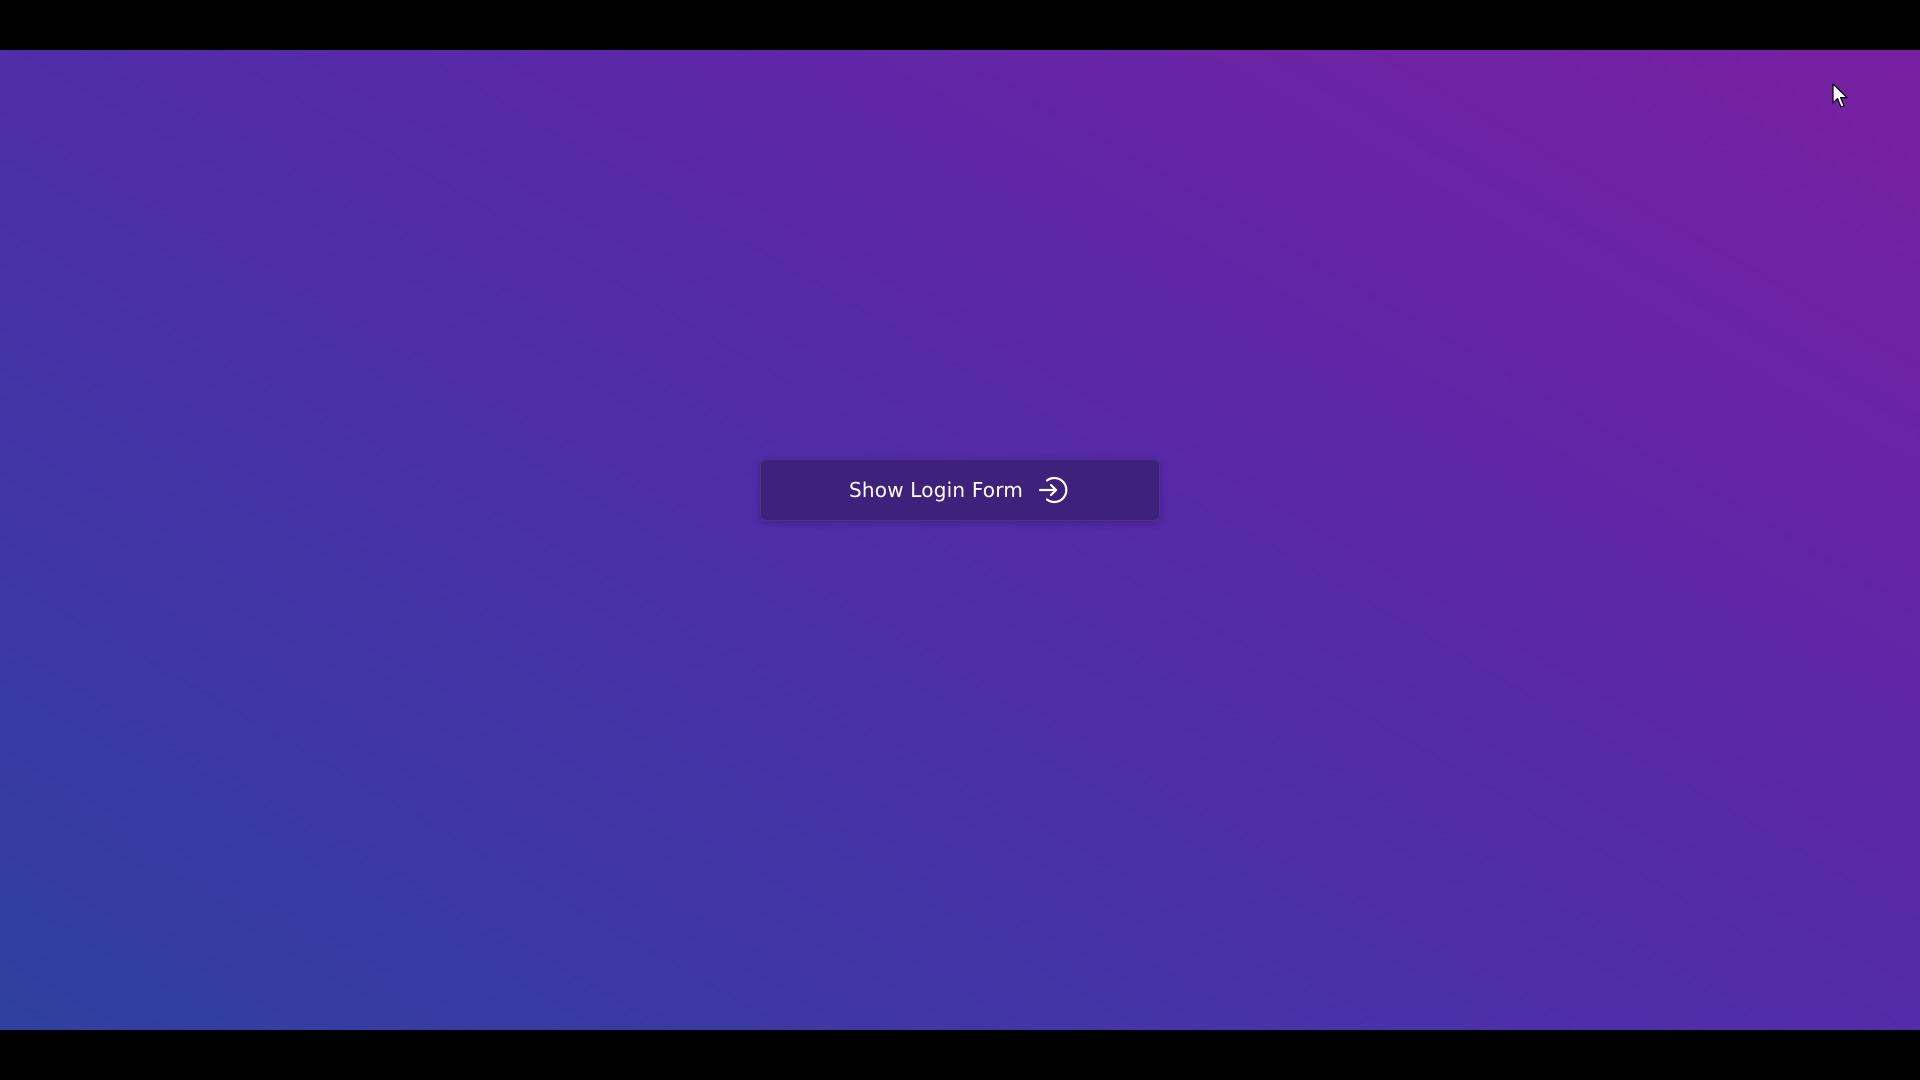 This screenshot has width=1920, height=1080. What do you see at coordinates (935, 490) in the screenshot?
I see `show-login-form-label: Show Login Form` at bounding box center [935, 490].